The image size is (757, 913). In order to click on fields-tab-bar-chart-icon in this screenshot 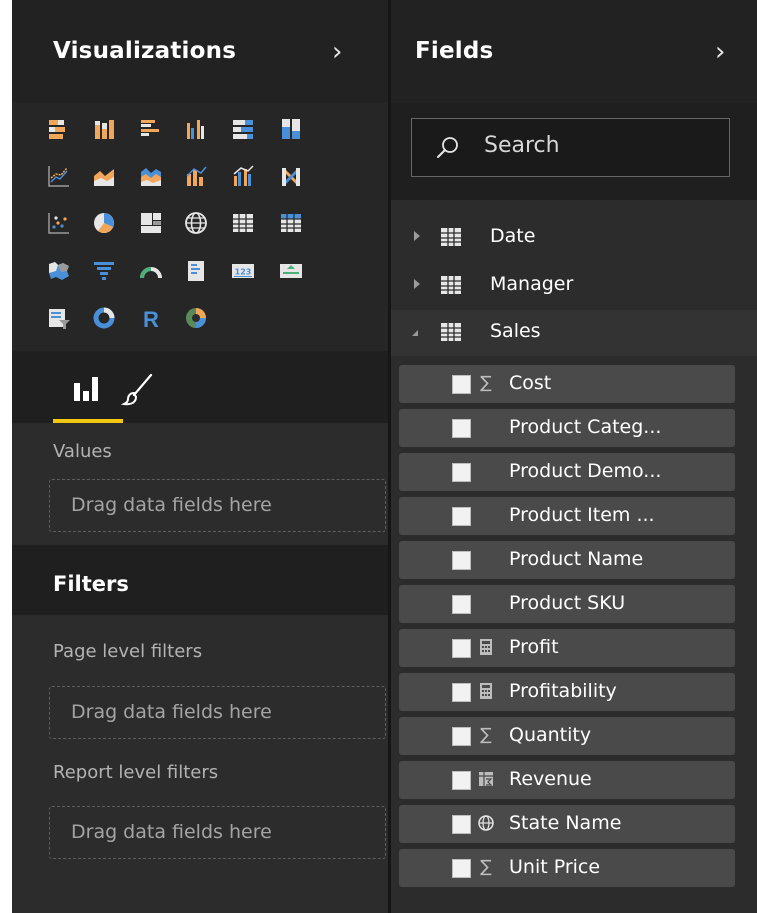, I will do `click(90, 391)`.